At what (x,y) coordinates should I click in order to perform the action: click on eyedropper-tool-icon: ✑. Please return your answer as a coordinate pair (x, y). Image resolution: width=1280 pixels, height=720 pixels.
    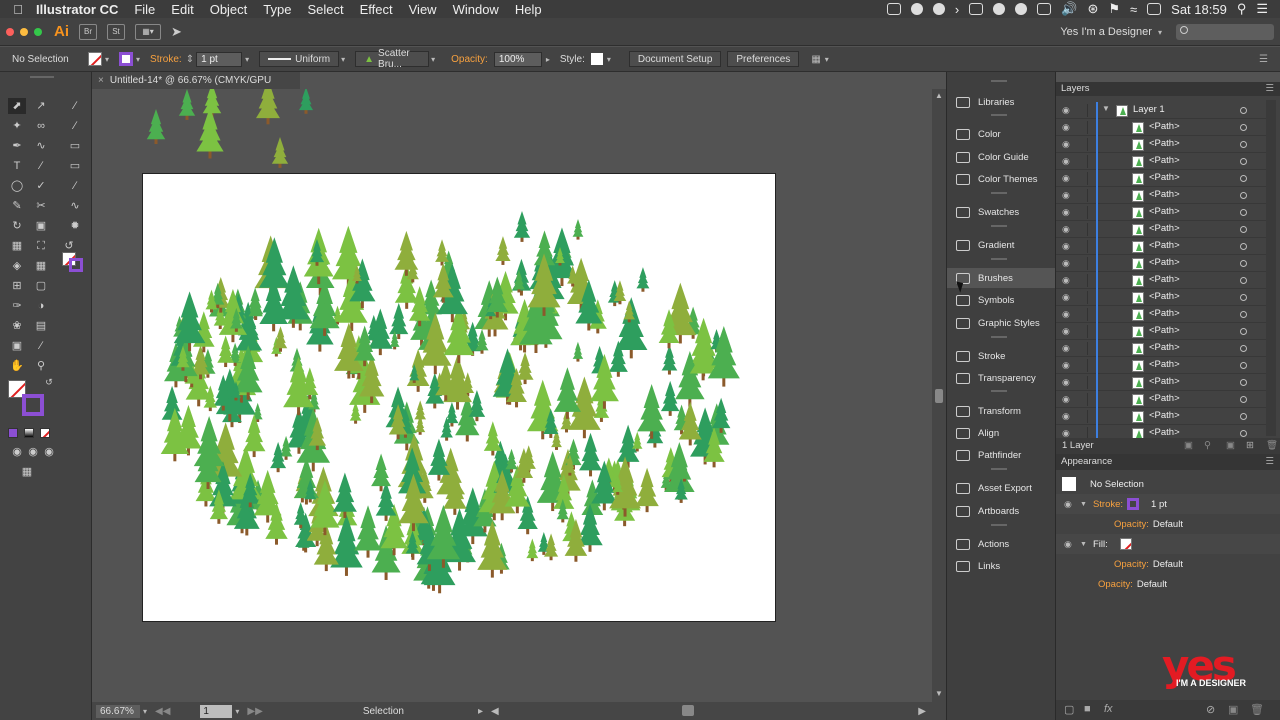
    Looking at the image, I should click on (17, 306).